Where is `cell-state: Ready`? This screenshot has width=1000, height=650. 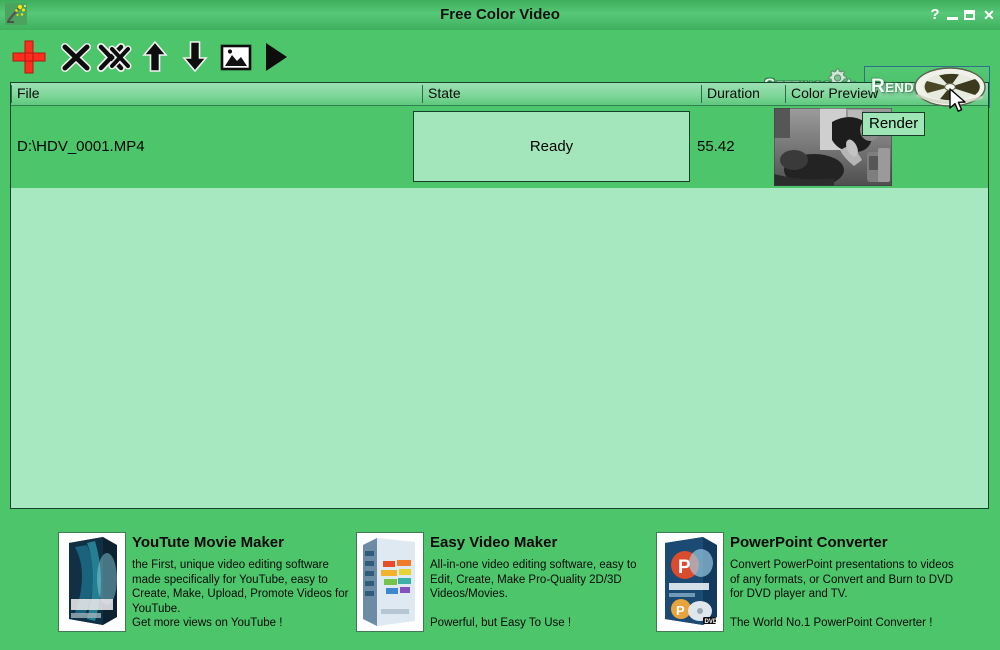 cell-state: Ready is located at coordinates (551, 146).